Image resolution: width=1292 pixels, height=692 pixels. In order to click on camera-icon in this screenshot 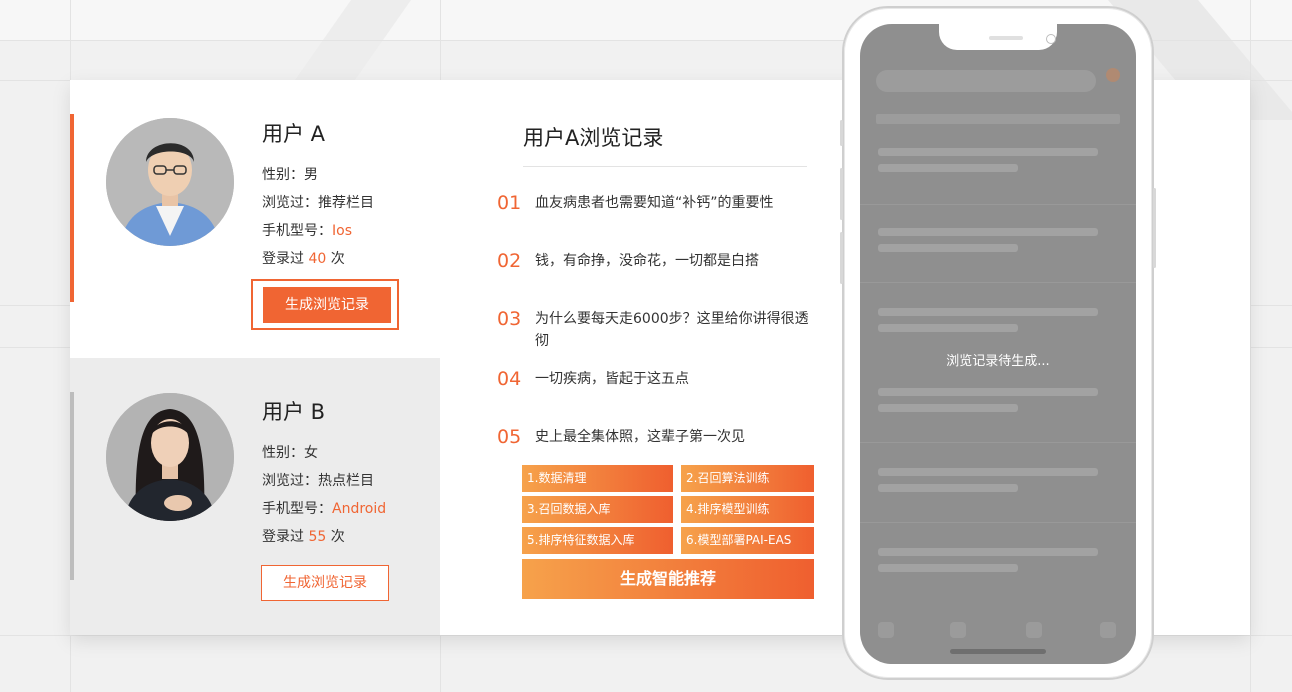, I will do `click(1051, 39)`.